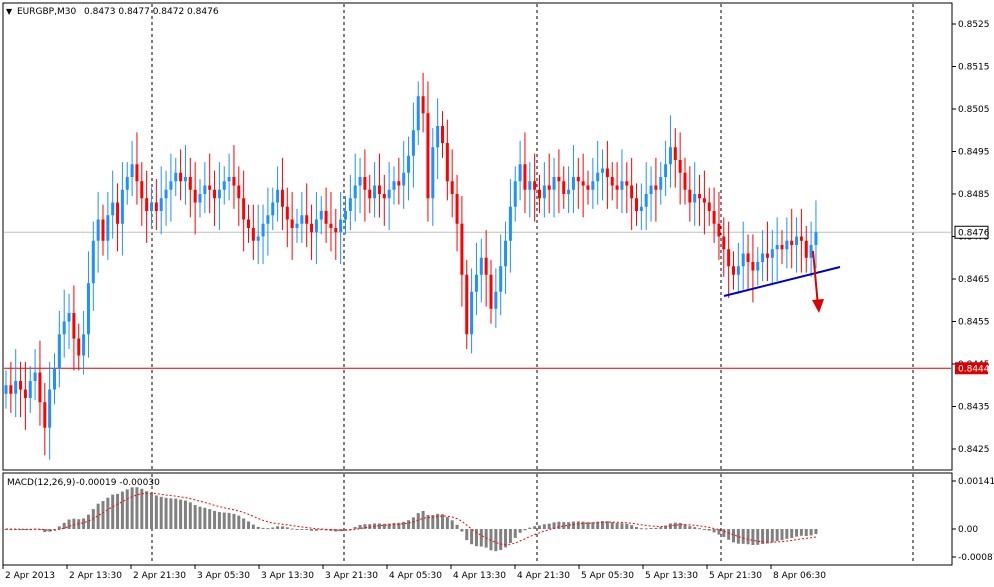 The height and width of the screenshot is (587, 994). What do you see at coordinates (41, 483) in the screenshot?
I see `macd-title: MACD(12,26,9)` at bounding box center [41, 483].